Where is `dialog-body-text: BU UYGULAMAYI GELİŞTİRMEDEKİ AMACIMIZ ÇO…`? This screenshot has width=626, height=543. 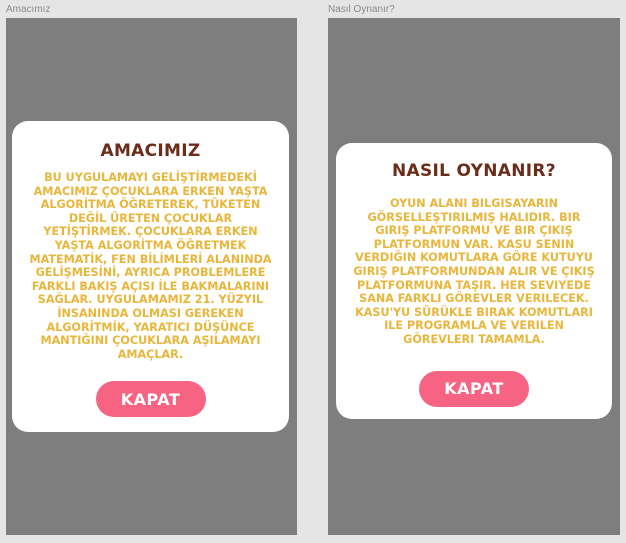 dialog-body-text: BU UYGULAMAYI GELİŞTİRMEDEKİ AMACIMIZ ÇO… is located at coordinates (150, 266).